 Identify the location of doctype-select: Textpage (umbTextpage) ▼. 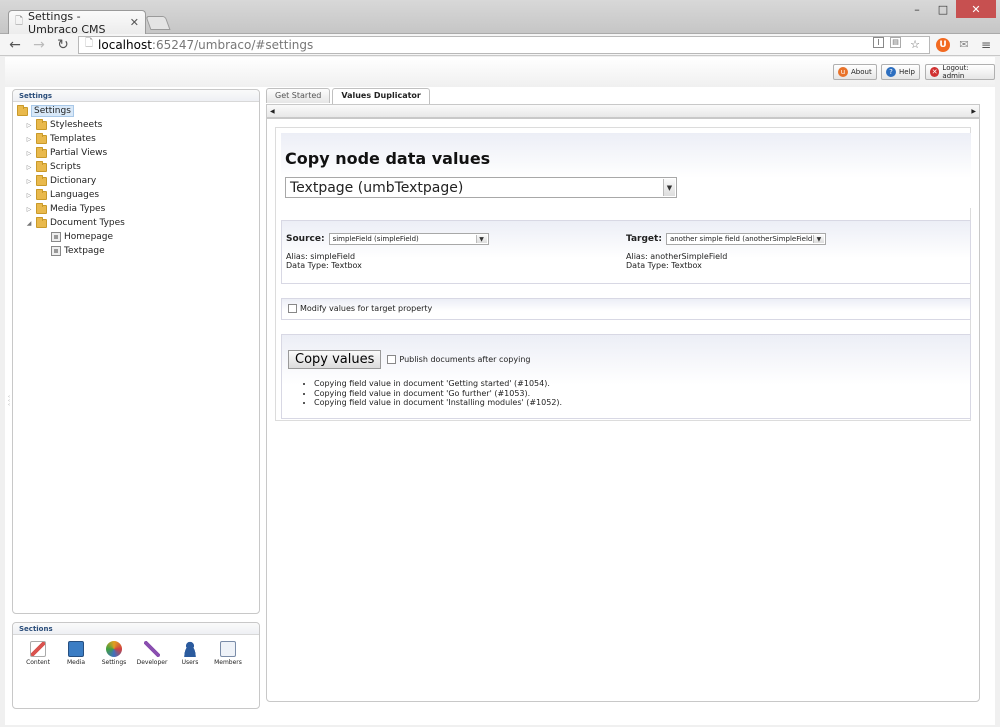
(481, 187).